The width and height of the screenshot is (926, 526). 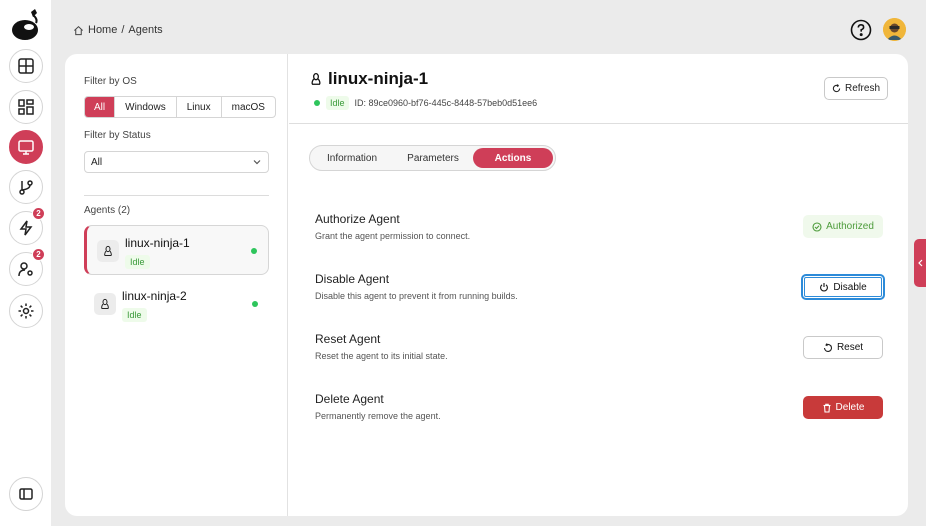 What do you see at coordinates (598, 123) in the screenshot?
I see `header-divider` at bounding box center [598, 123].